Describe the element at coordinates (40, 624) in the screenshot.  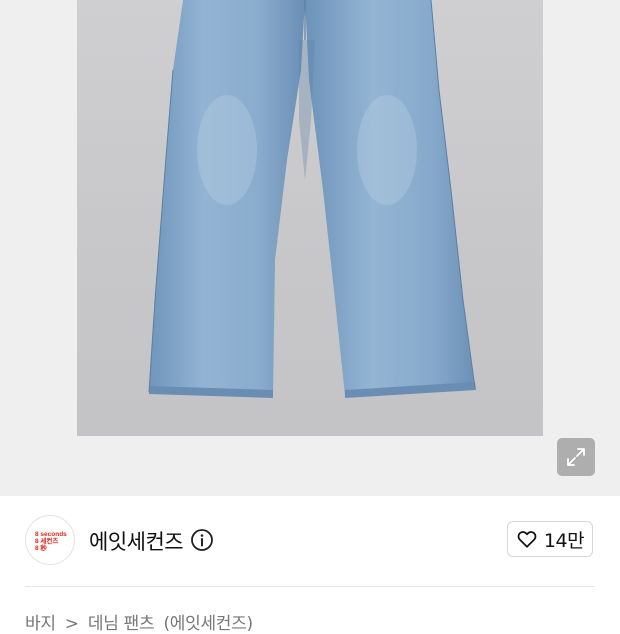
I see `category-main: 바지` at that location.